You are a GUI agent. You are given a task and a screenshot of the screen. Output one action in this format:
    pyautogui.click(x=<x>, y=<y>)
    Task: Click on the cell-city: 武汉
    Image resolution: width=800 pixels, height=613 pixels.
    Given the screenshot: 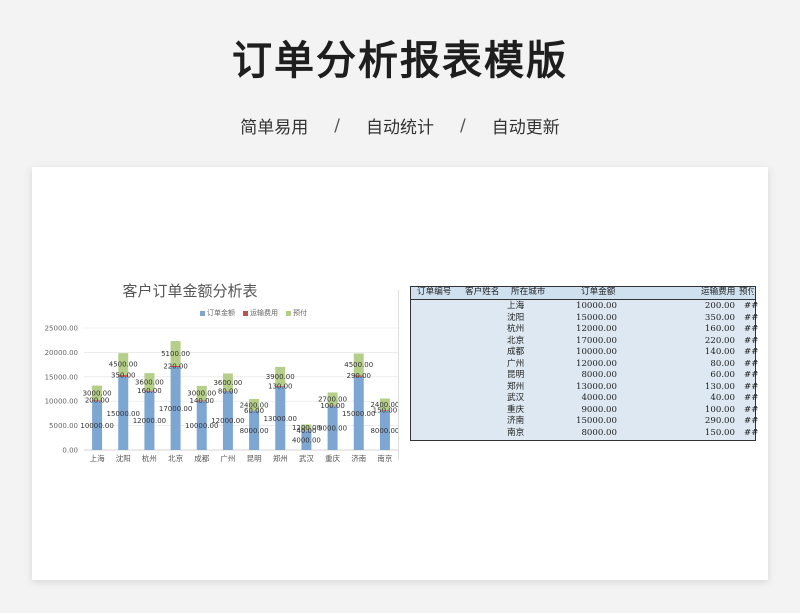 What is the action you would take?
    pyautogui.click(x=516, y=398)
    